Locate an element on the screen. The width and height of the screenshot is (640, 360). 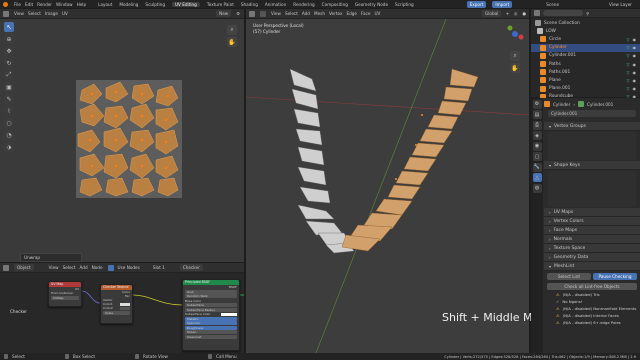
menu-window: Window is located at coordinates (64, 4).